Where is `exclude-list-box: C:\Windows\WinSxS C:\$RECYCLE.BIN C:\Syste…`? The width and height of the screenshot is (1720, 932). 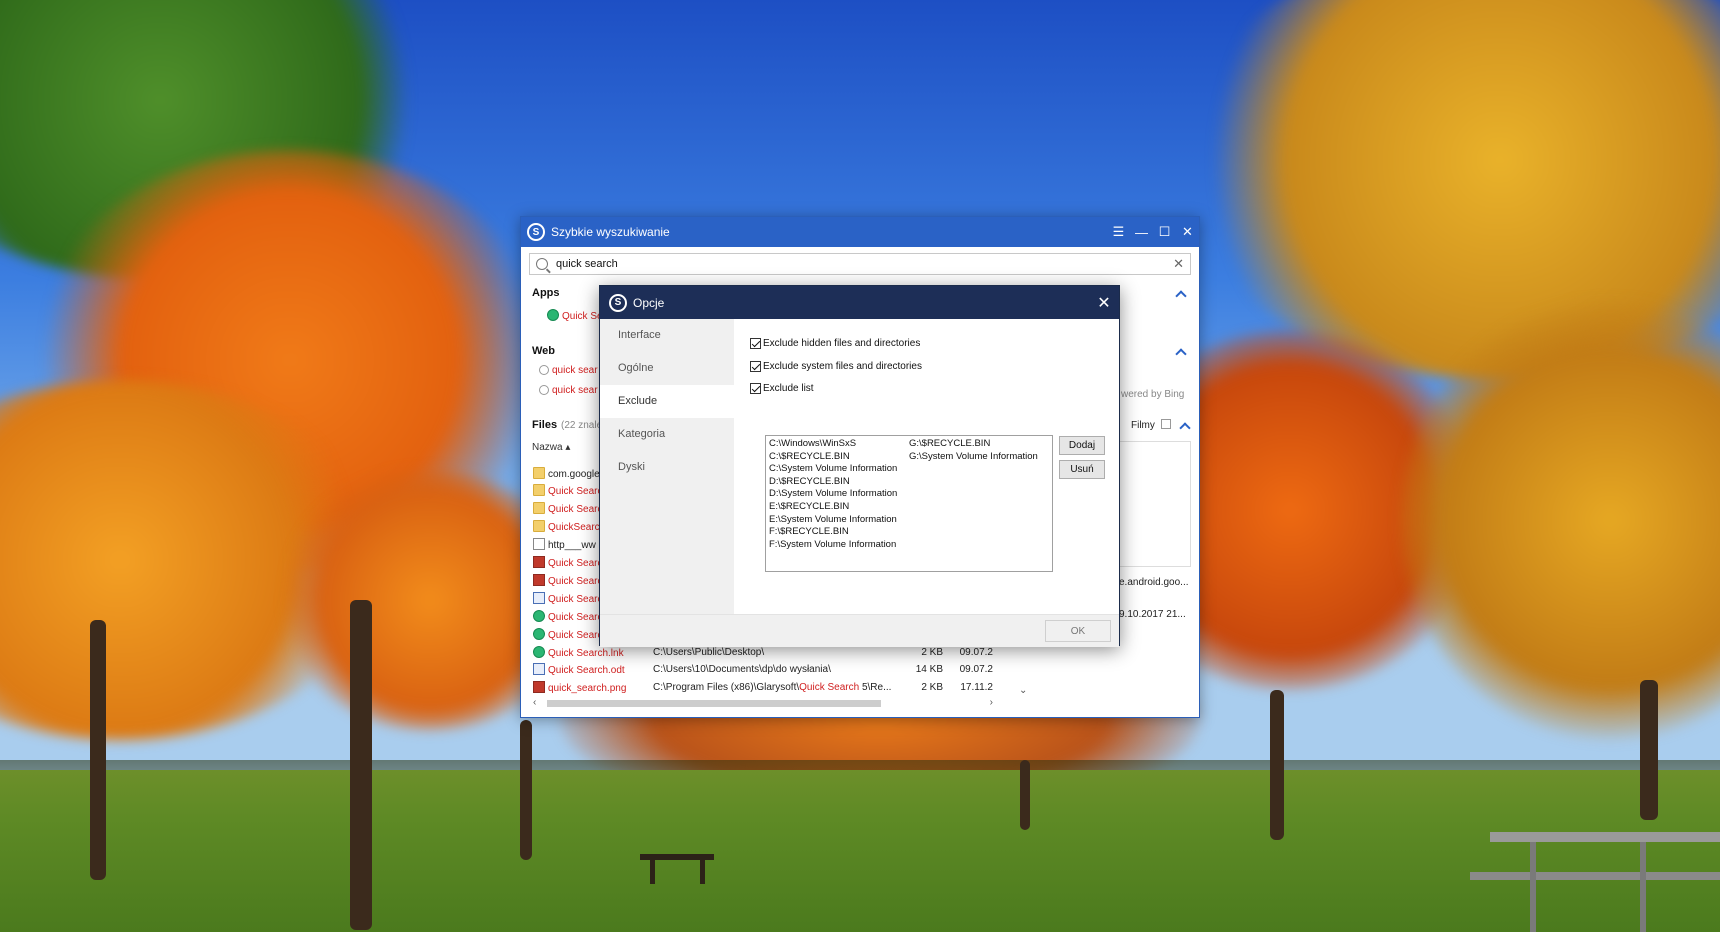 exclude-list-box: C:\Windows\WinSxS C:\$RECYCLE.BIN C:\Syste… is located at coordinates (909, 503).